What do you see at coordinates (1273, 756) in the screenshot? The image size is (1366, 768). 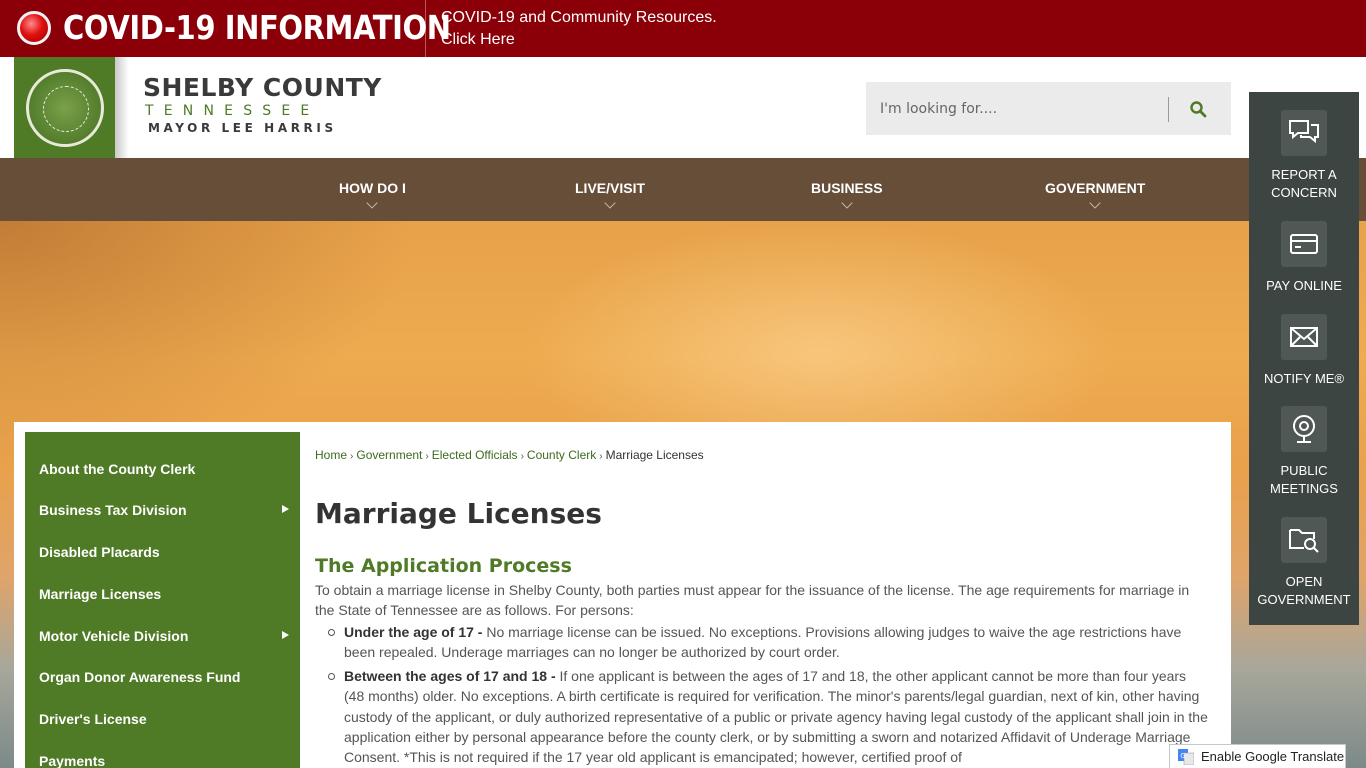 I see `google-translate-label: Enable Google Translate` at bounding box center [1273, 756].